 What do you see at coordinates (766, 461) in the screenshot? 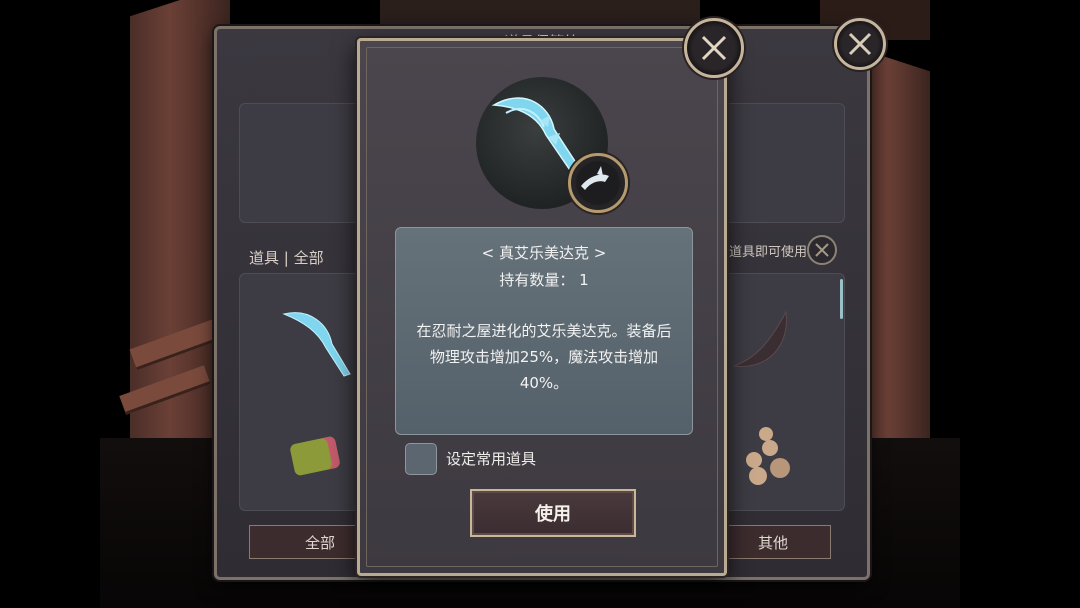
I see `inventory-item-bone` at bounding box center [766, 461].